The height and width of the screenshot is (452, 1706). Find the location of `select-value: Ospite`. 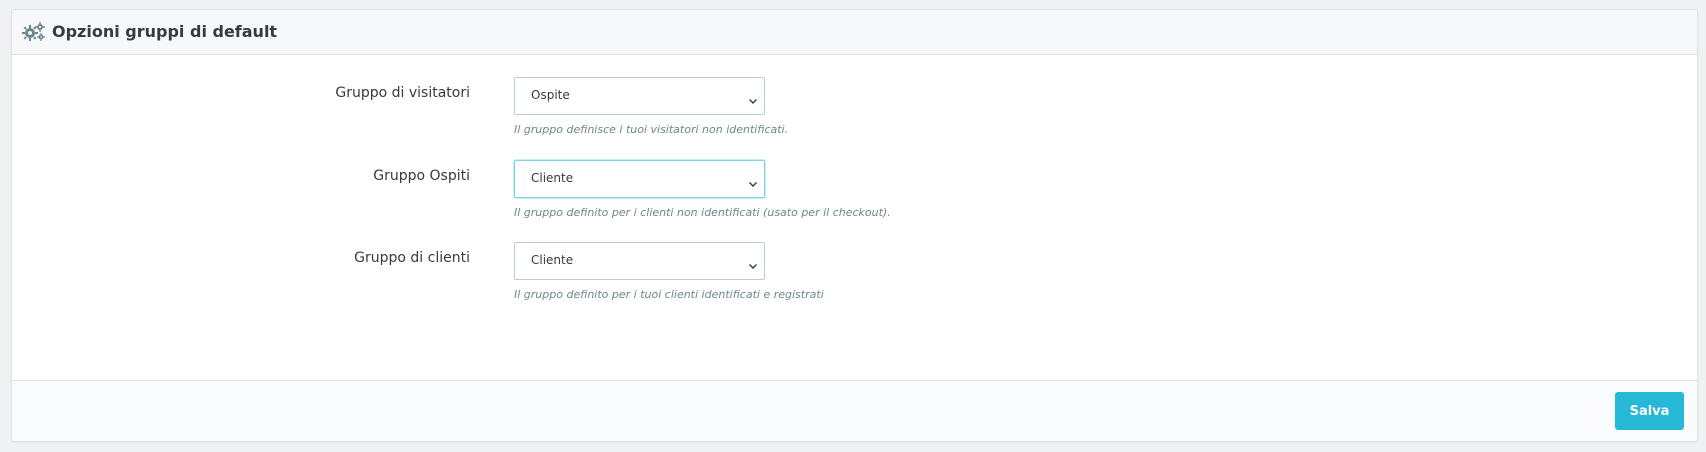

select-value: Ospite is located at coordinates (550, 95).